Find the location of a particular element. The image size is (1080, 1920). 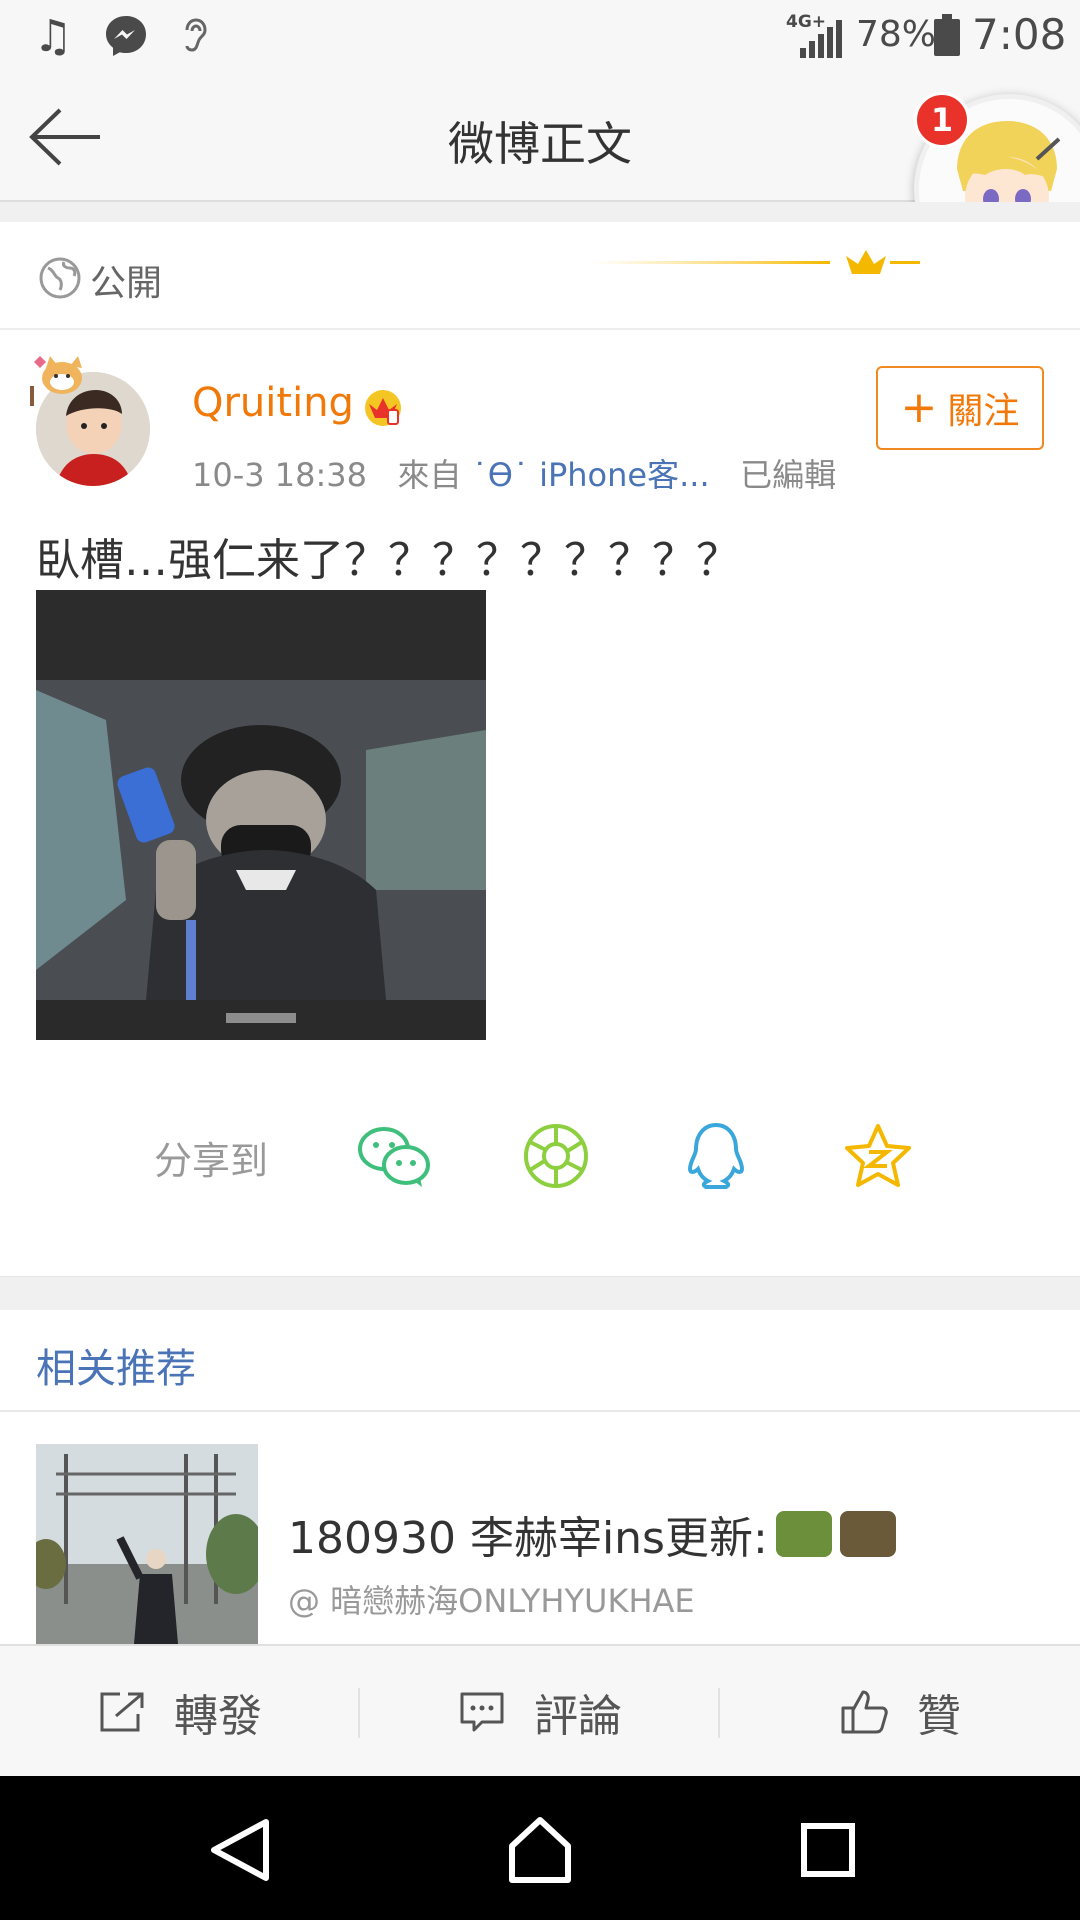

thumbs-up-icon is located at coordinates (864, 1712).